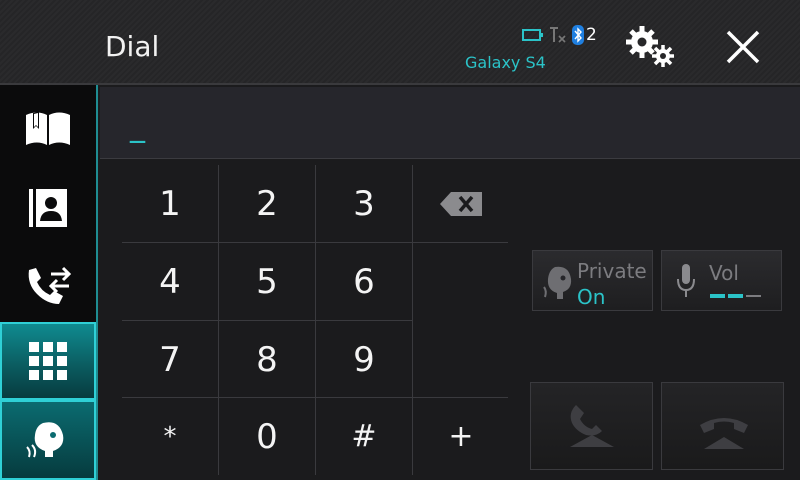 This screenshot has width=800, height=480. Describe the element at coordinates (267, 281) in the screenshot. I see `key-5: 5` at that location.